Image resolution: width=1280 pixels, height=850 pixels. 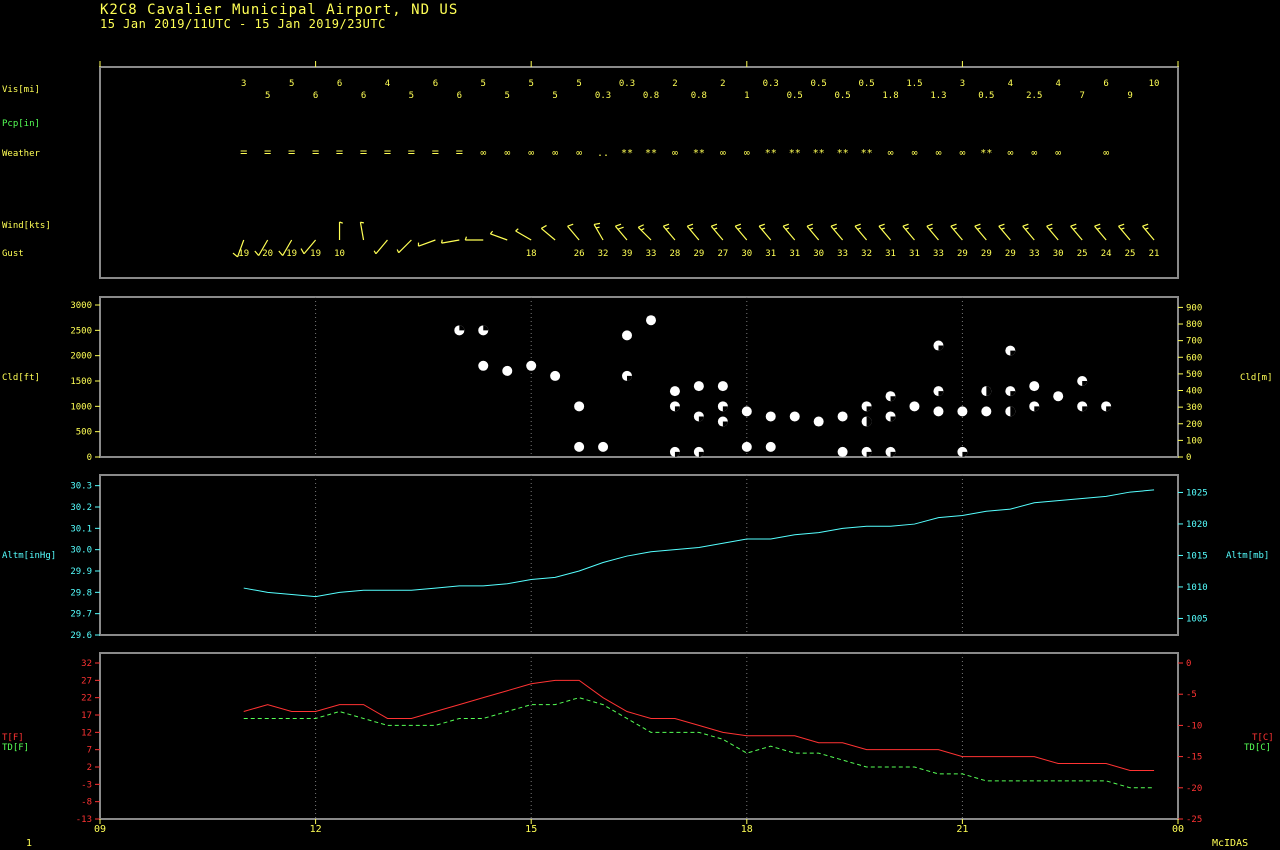 What do you see at coordinates (1154, 254) in the screenshot?
I see `gust-value: 21` at bounding box center [1154, 254].